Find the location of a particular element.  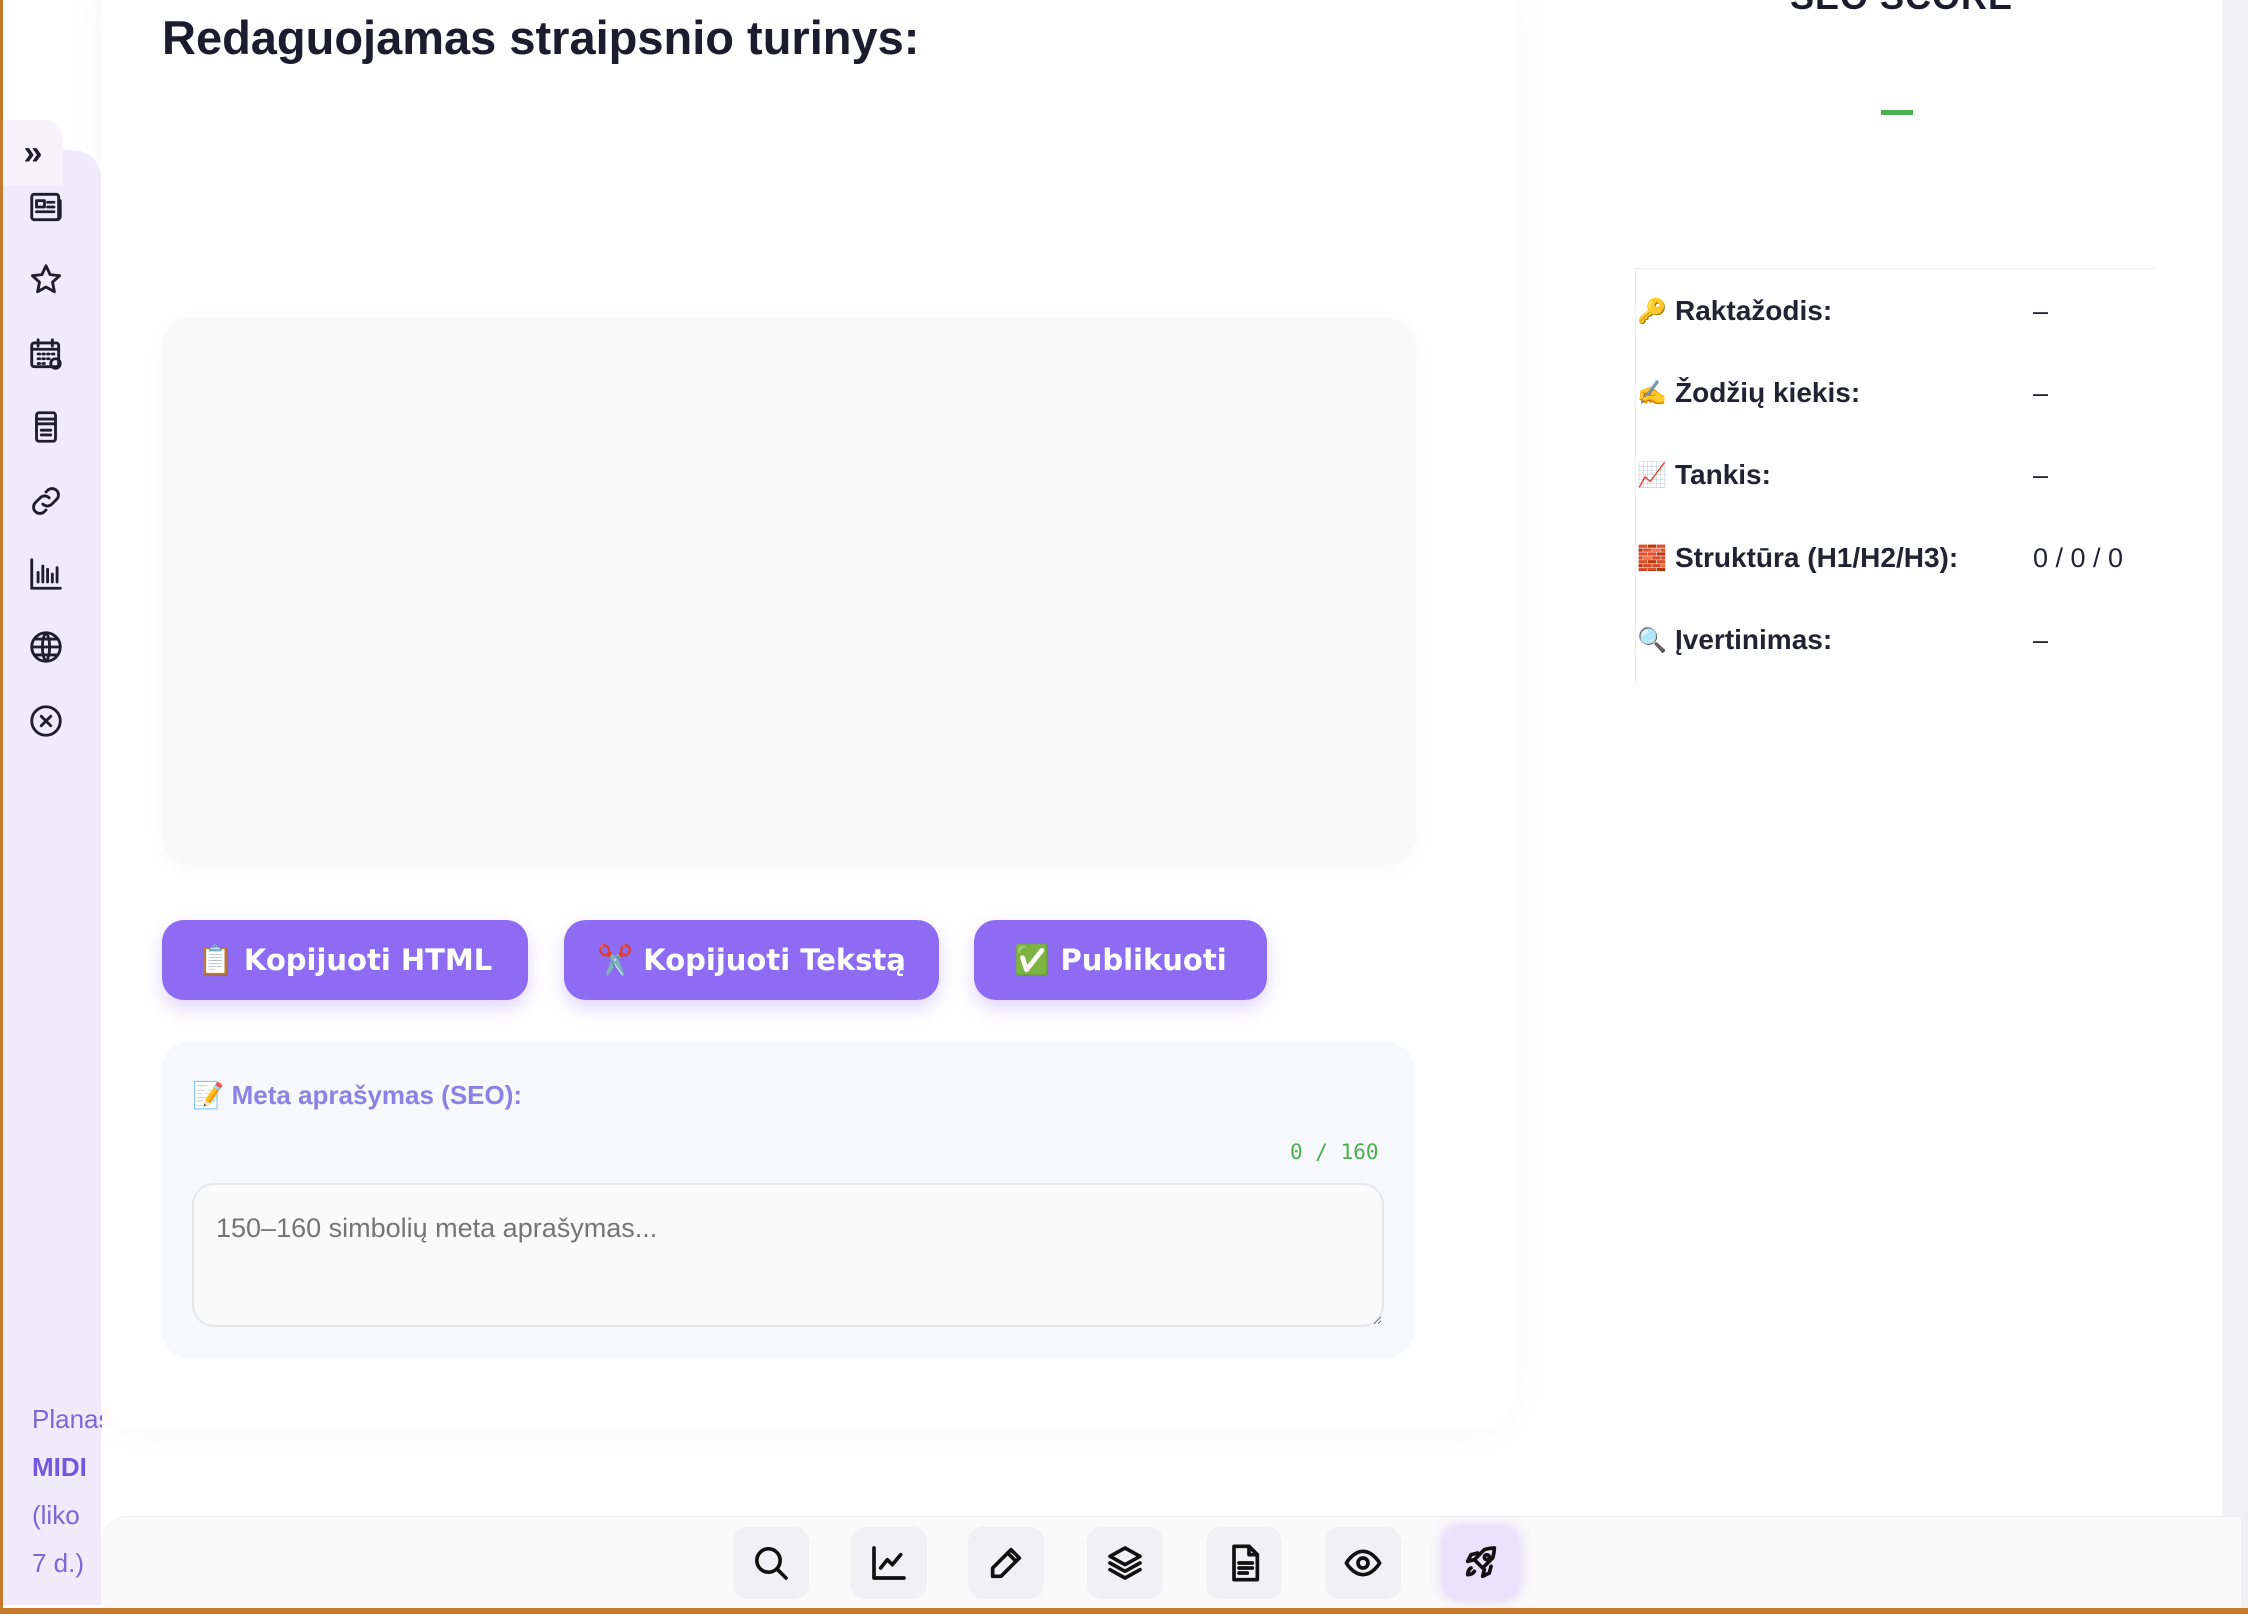

seo-keyword-value: – is located at coordinates (2041, 310).